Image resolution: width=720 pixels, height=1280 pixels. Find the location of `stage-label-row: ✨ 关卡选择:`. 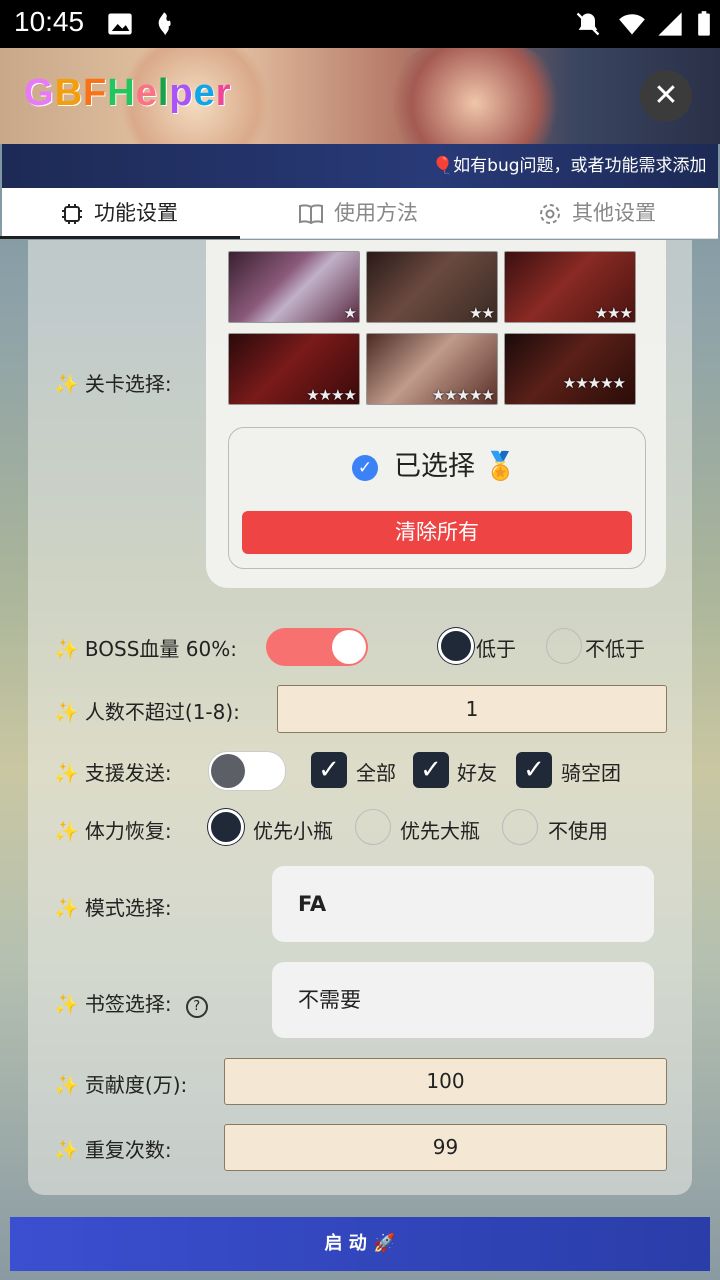

stage-label-row: ✨ 关卡选择: is located at coordinates (113, 382).